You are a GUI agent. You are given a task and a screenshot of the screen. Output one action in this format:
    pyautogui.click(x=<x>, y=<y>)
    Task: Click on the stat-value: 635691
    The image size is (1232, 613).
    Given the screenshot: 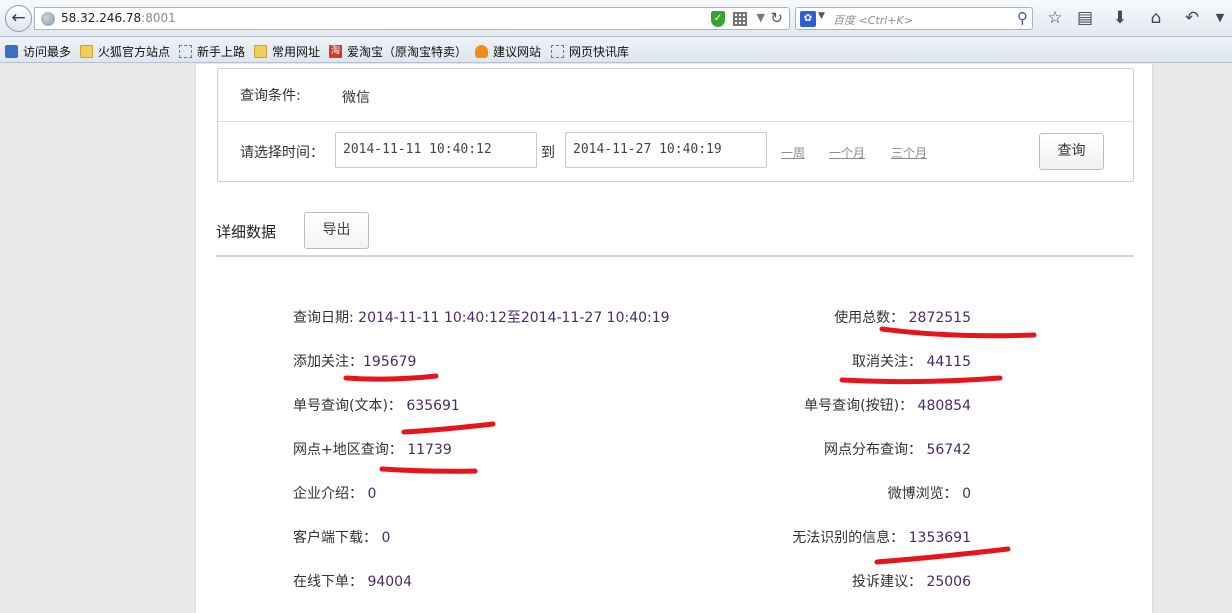 What is the action you would take?
    pyautogui.click(x=433, y=406)
    